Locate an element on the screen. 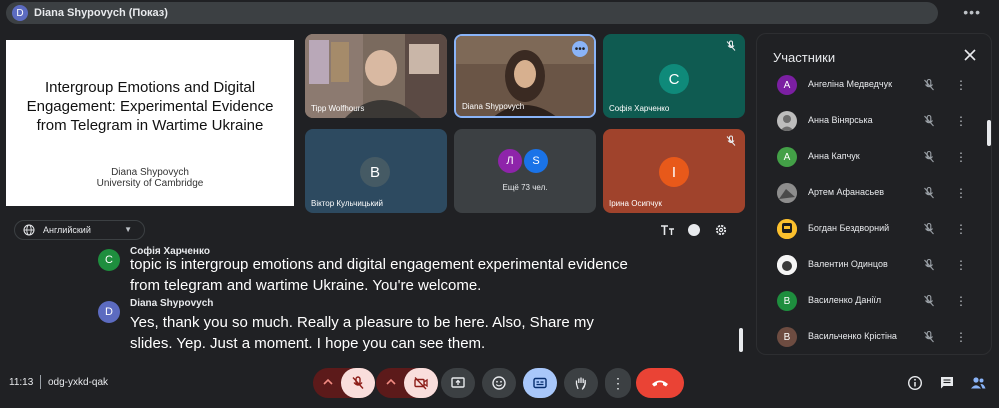 This screenshot has height=408, width=999. caption-tools is located at coordinates (695, 230).